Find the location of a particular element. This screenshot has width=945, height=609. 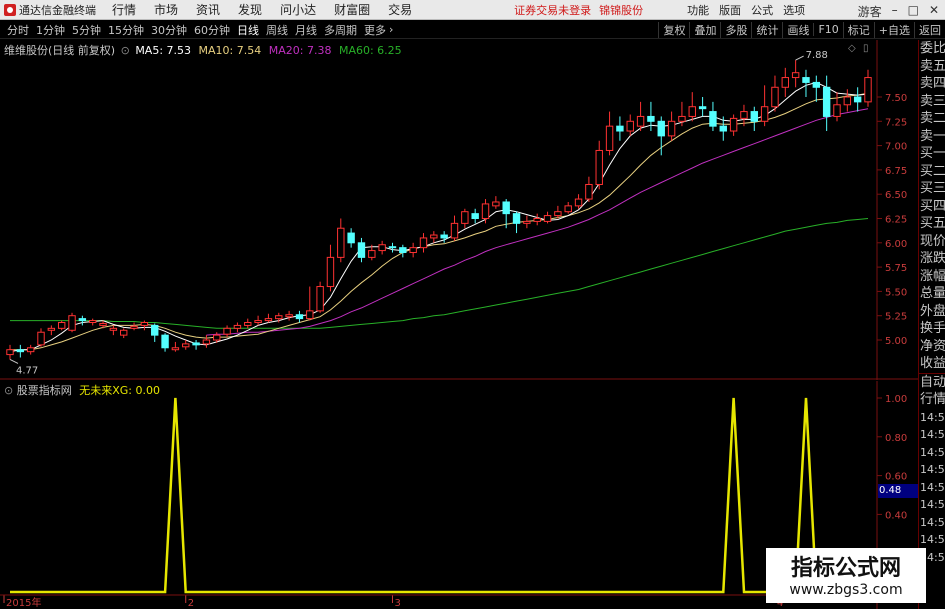

side-item: 买四 is located at coordinates (932, 207).